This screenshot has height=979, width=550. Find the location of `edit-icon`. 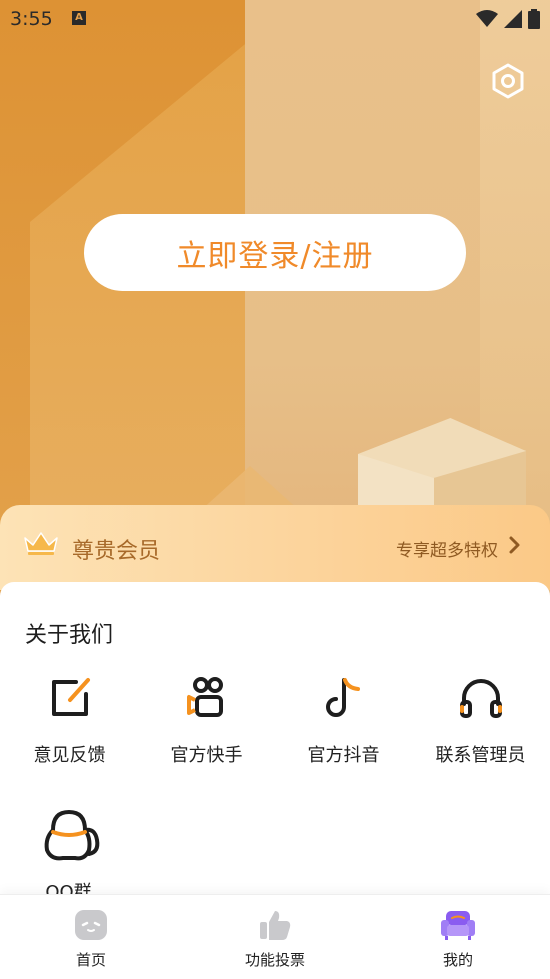

edit-icon is located at coordinates (70, 697).